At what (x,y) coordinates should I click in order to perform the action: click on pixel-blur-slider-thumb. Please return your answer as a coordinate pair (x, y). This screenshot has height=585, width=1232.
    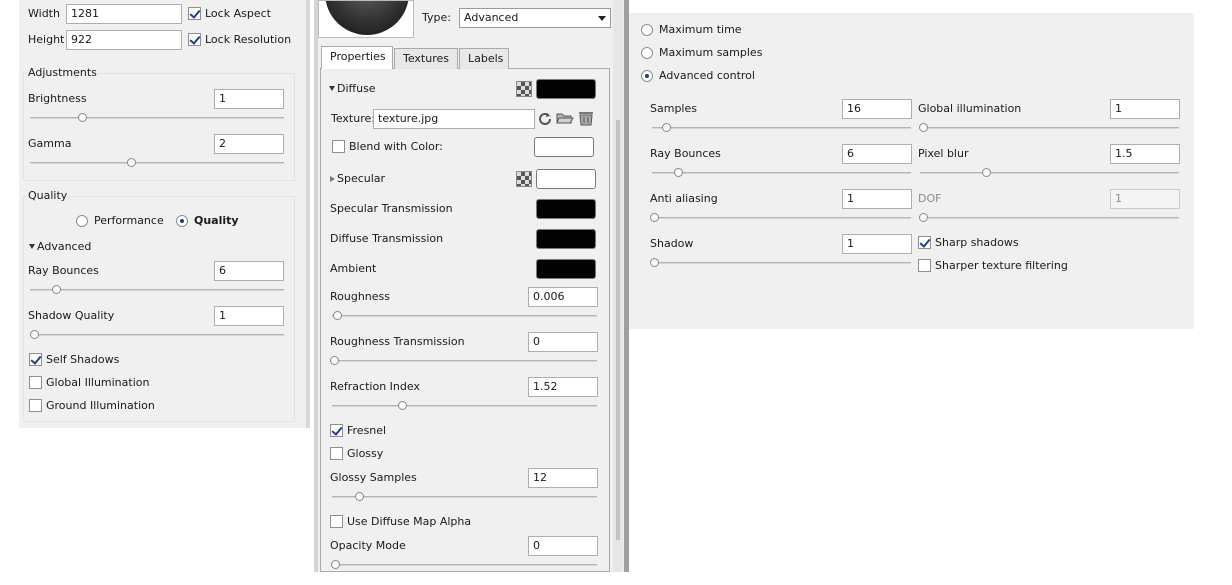
    Looking at the image, I should click on (986, 172).